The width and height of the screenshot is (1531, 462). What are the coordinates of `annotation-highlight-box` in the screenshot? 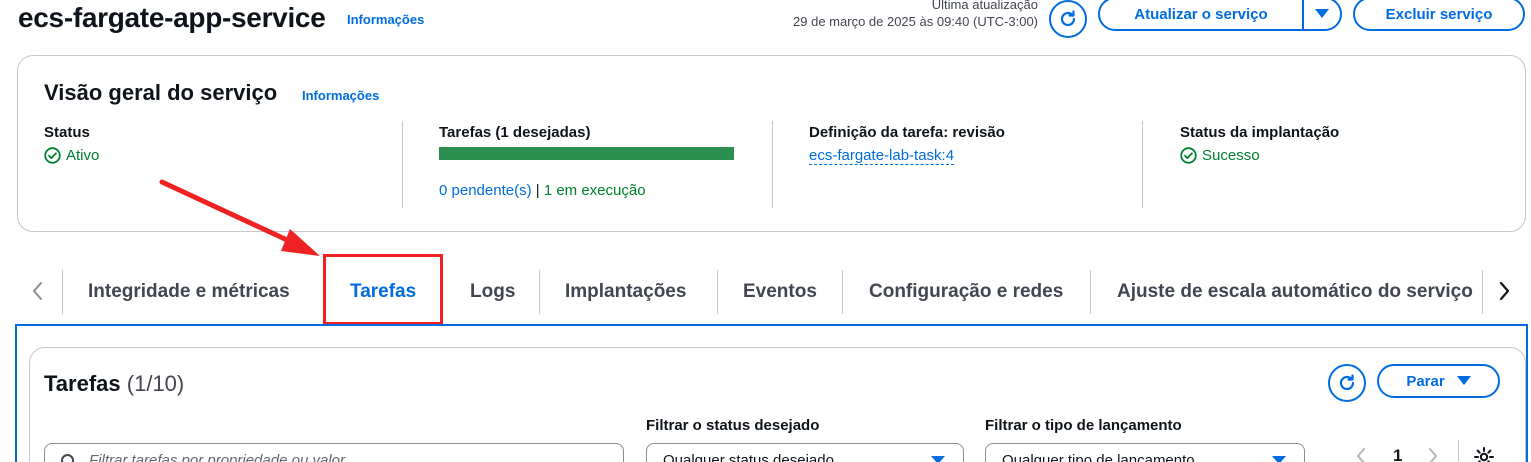 It's located at (383, 289).